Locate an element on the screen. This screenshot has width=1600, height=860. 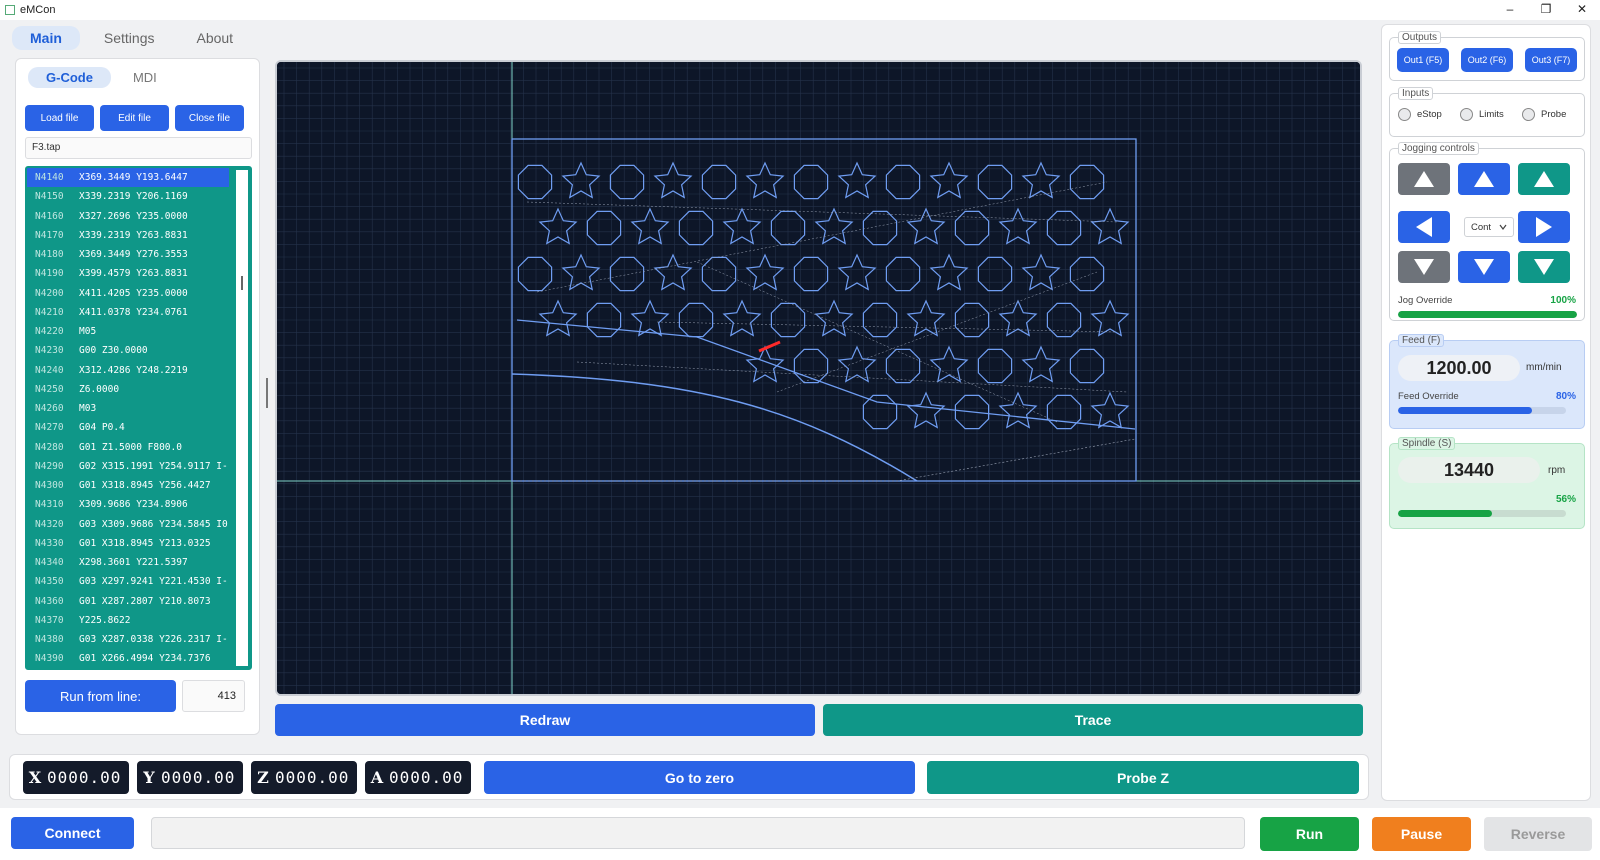
bottom-bar: Connect Run Pause Reverse is located at coordinates (800, 834).